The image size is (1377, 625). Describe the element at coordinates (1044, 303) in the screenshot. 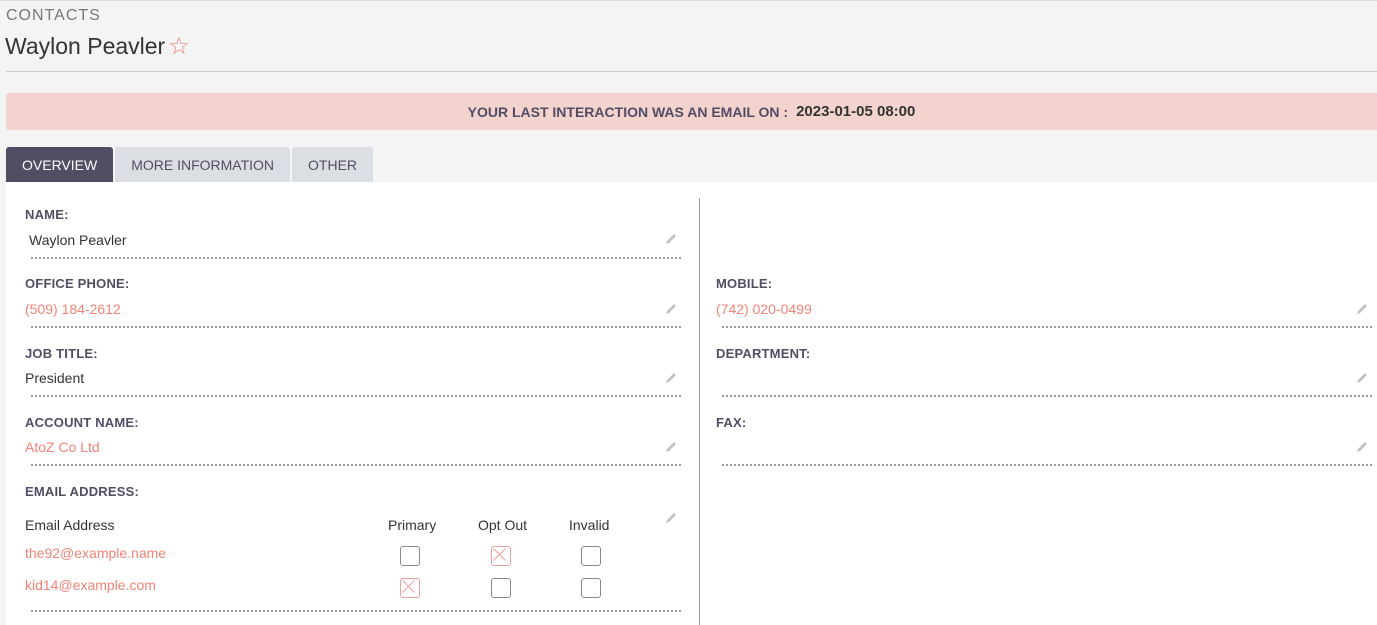

I see `field-mobile: MOBILE: (742) 020-0499` at that location.